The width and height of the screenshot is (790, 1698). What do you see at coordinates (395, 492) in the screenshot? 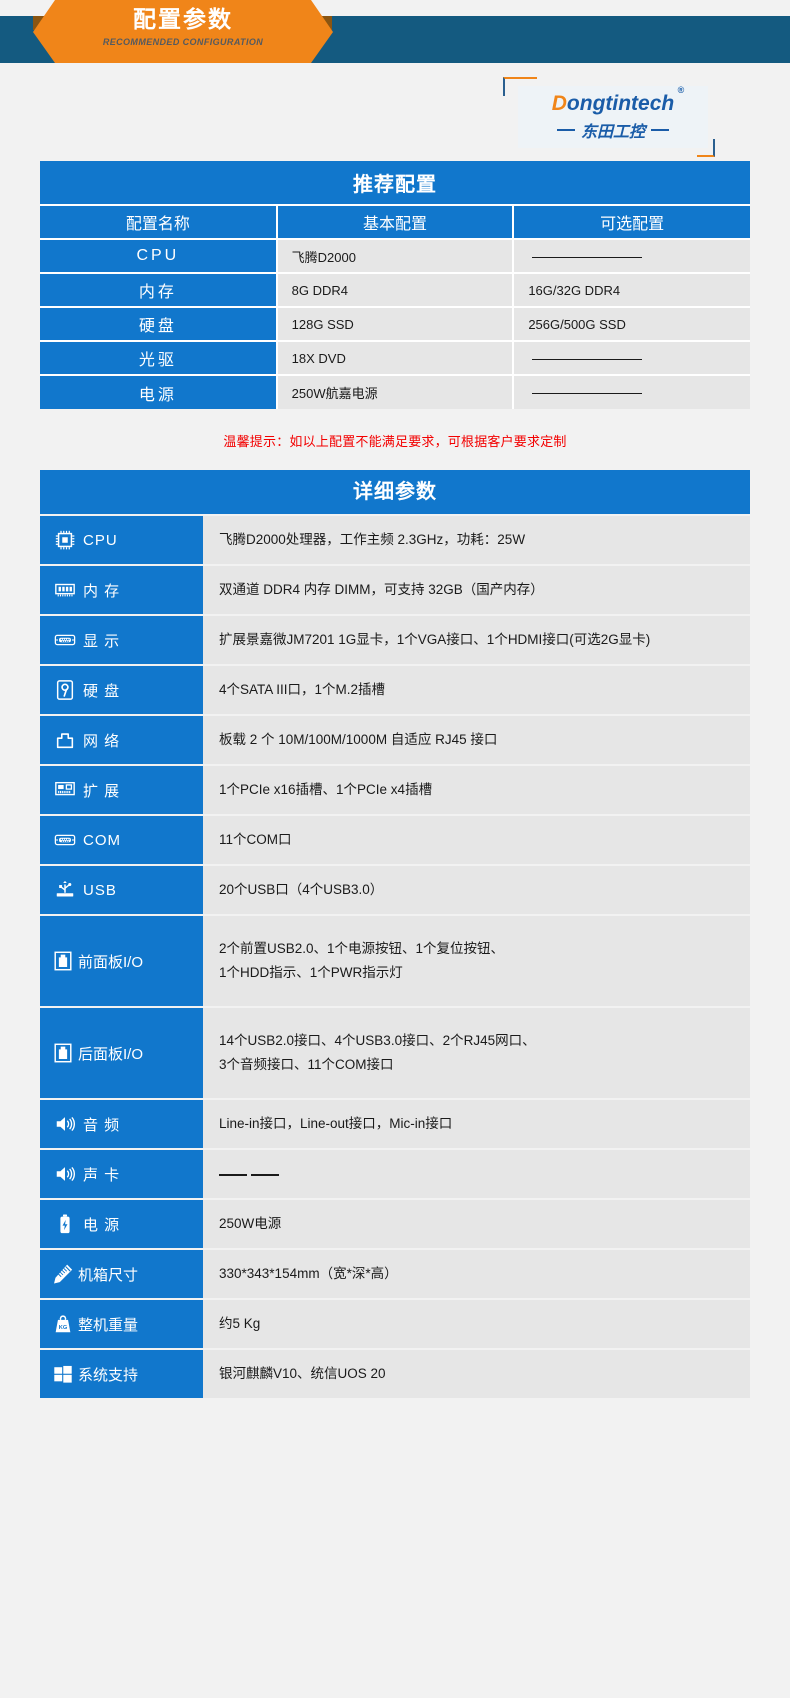
I see `detail-table-title: 详细参数` at bounding box center [395, 492].